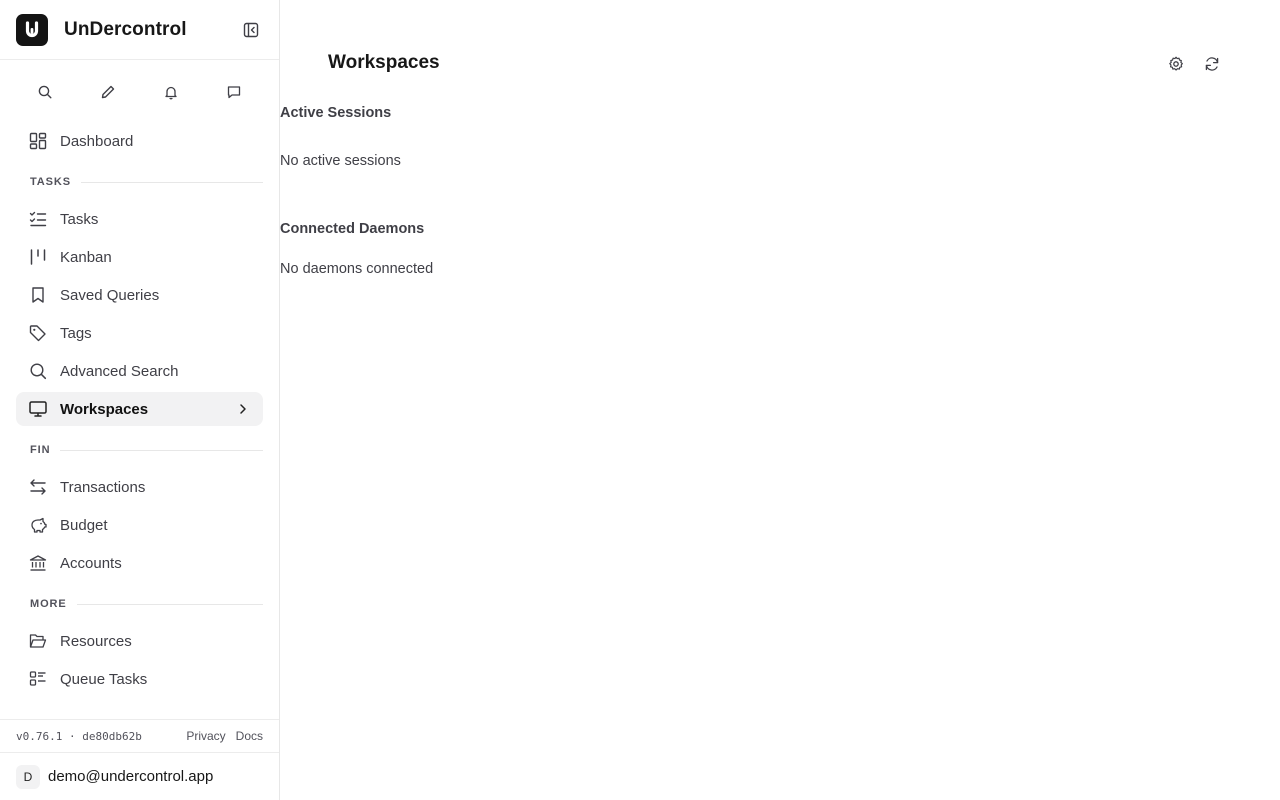 The height and width of the screenshot is (800, 1280). I want to click on section-fin: FIN, so click(139, 450).